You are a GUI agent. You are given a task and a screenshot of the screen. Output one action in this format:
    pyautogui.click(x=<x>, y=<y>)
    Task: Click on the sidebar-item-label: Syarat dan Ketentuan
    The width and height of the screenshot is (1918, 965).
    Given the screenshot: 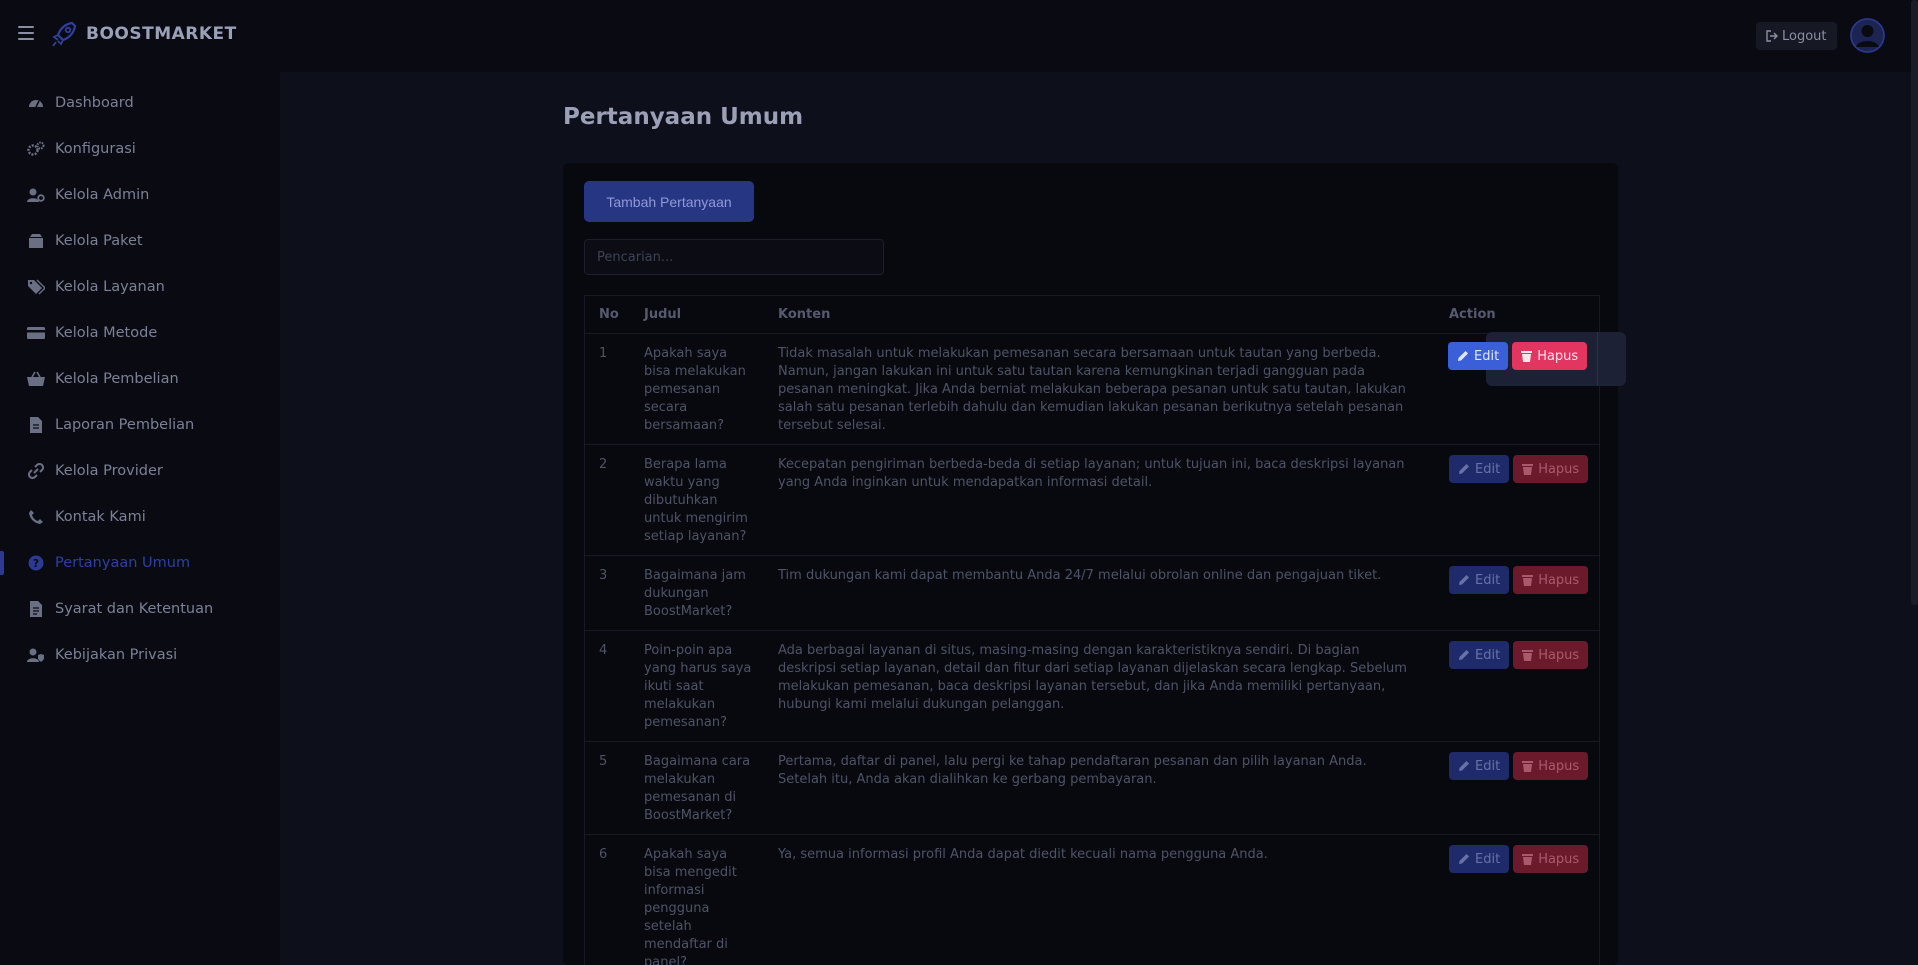 What is the action you would take?
    pyautogui.click(x=134, y=609)
    